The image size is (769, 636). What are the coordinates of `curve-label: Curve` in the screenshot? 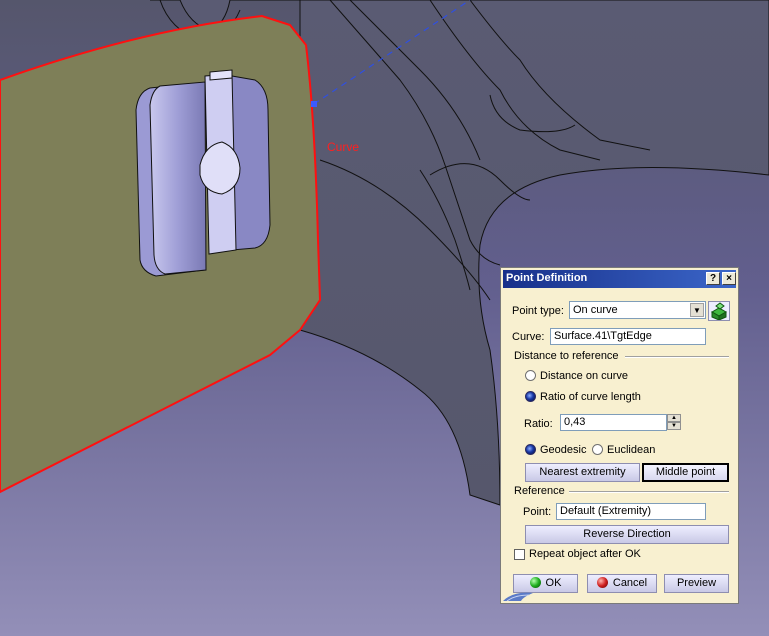 It's located at (343, 147).